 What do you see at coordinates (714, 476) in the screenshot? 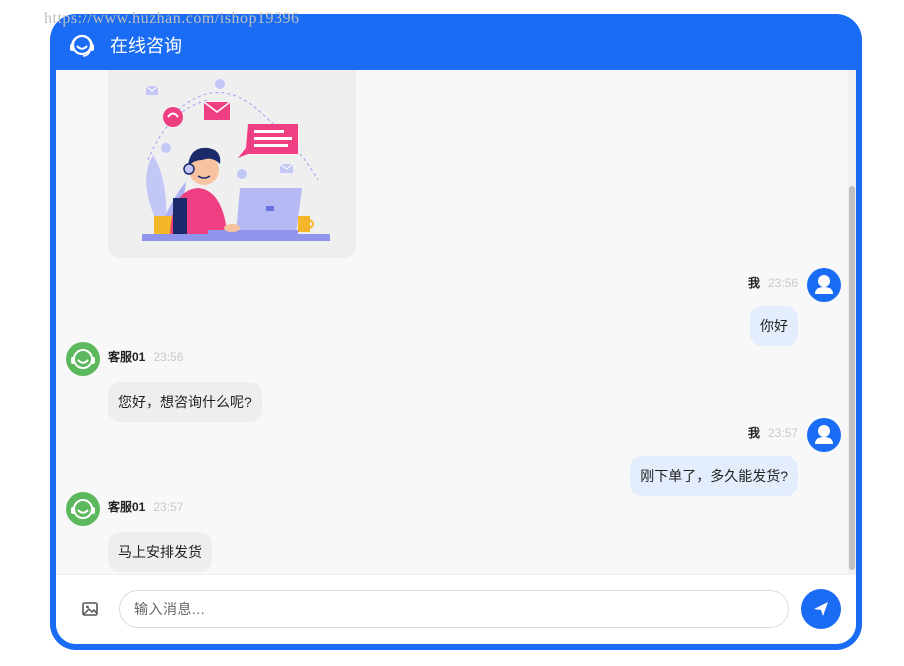
I see `user-message-bubble: 刚下单了，多久能发货?` at bounding box center [714, 476].